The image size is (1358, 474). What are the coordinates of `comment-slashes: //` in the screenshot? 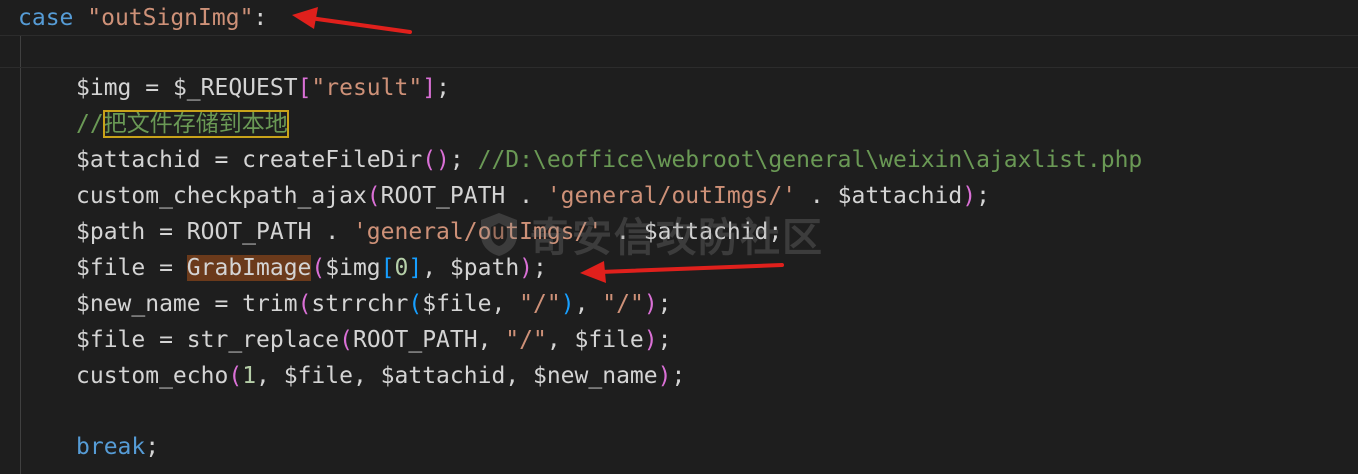 It's located at (90, 124).